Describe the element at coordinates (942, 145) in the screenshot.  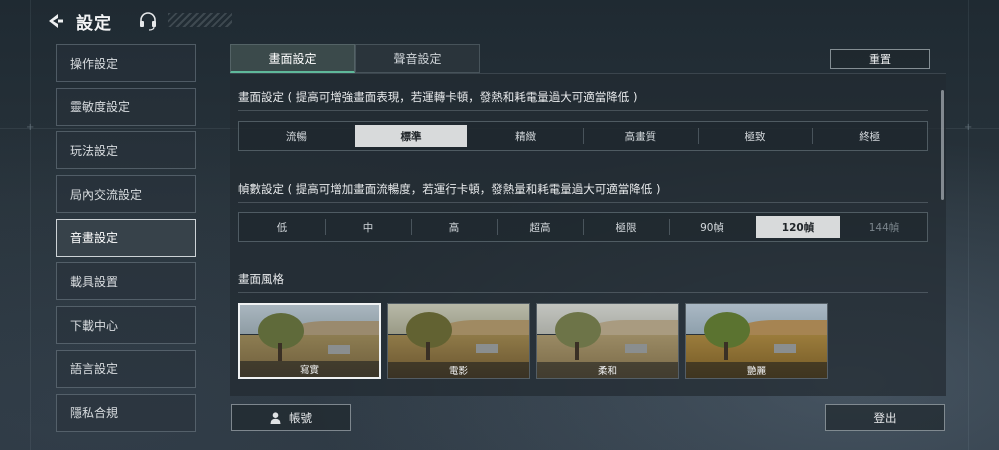
I see `scrollbar` at that location.